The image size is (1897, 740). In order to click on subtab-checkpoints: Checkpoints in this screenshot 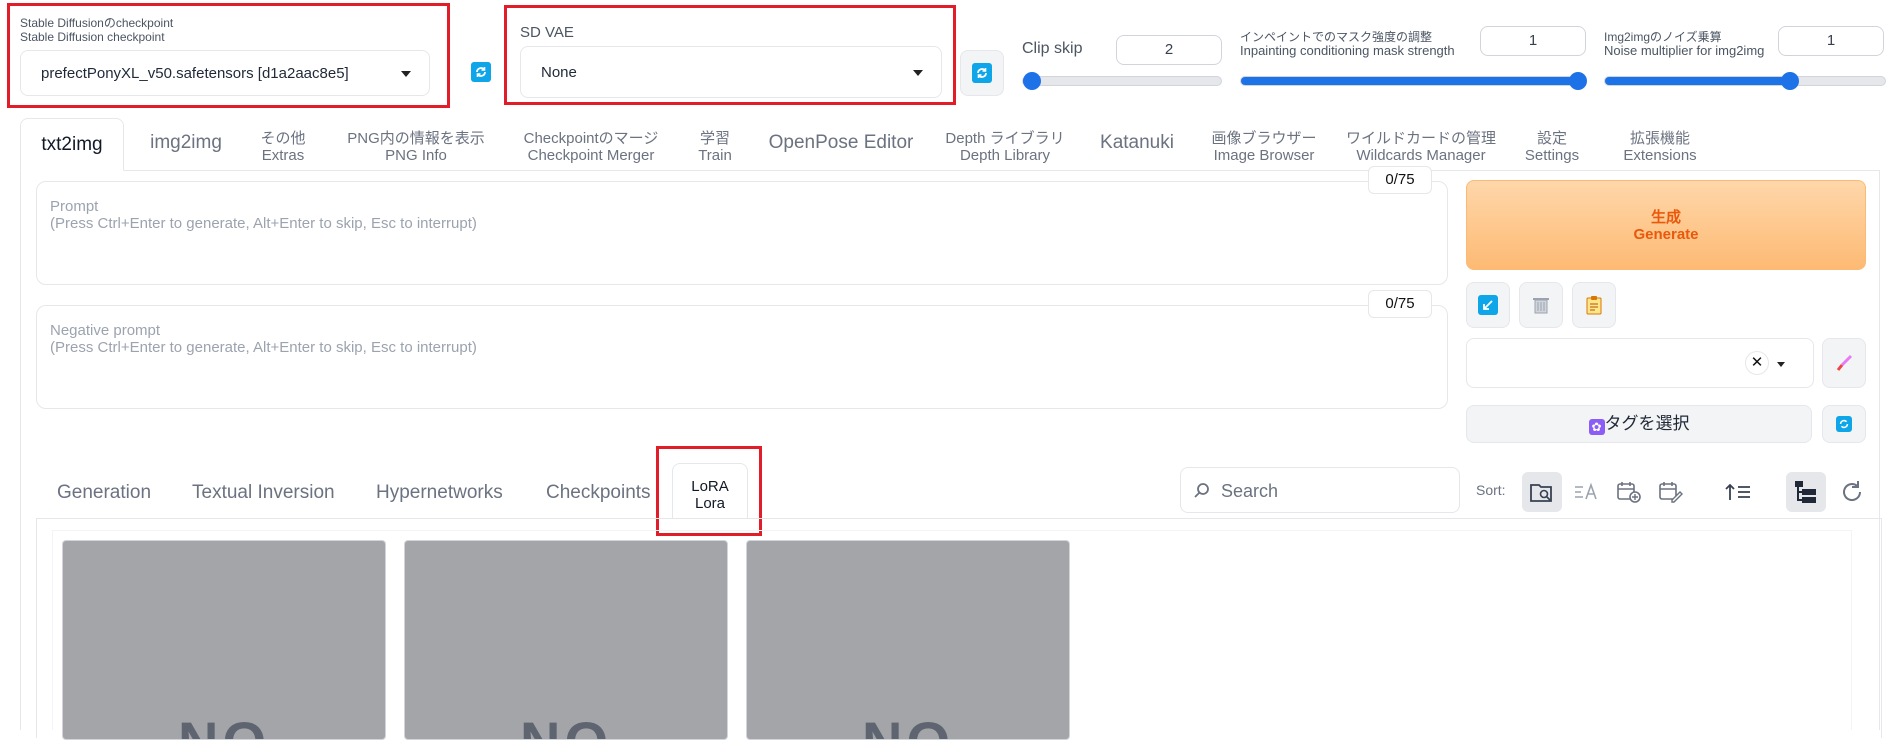, I will do `click(598, 493)`.